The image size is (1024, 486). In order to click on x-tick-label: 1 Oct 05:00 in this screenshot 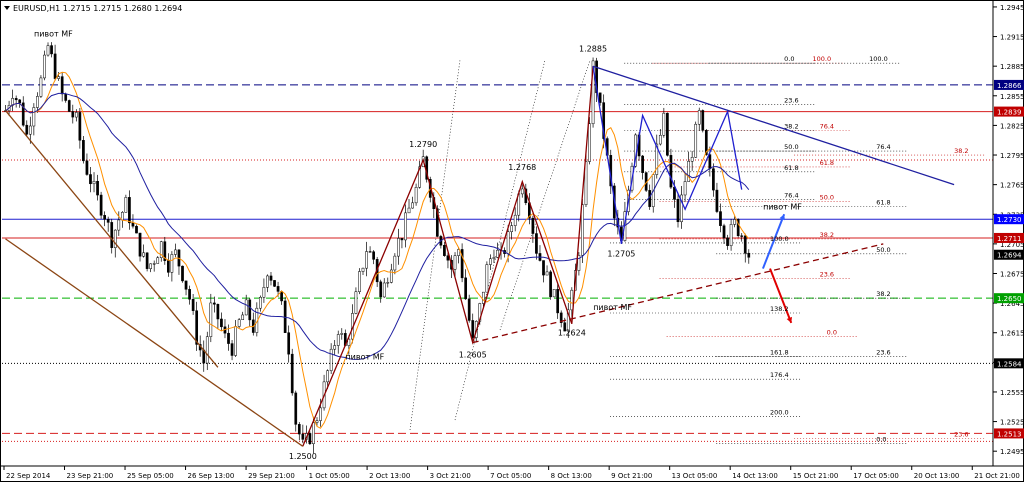, I will do `click(329, 476)`.